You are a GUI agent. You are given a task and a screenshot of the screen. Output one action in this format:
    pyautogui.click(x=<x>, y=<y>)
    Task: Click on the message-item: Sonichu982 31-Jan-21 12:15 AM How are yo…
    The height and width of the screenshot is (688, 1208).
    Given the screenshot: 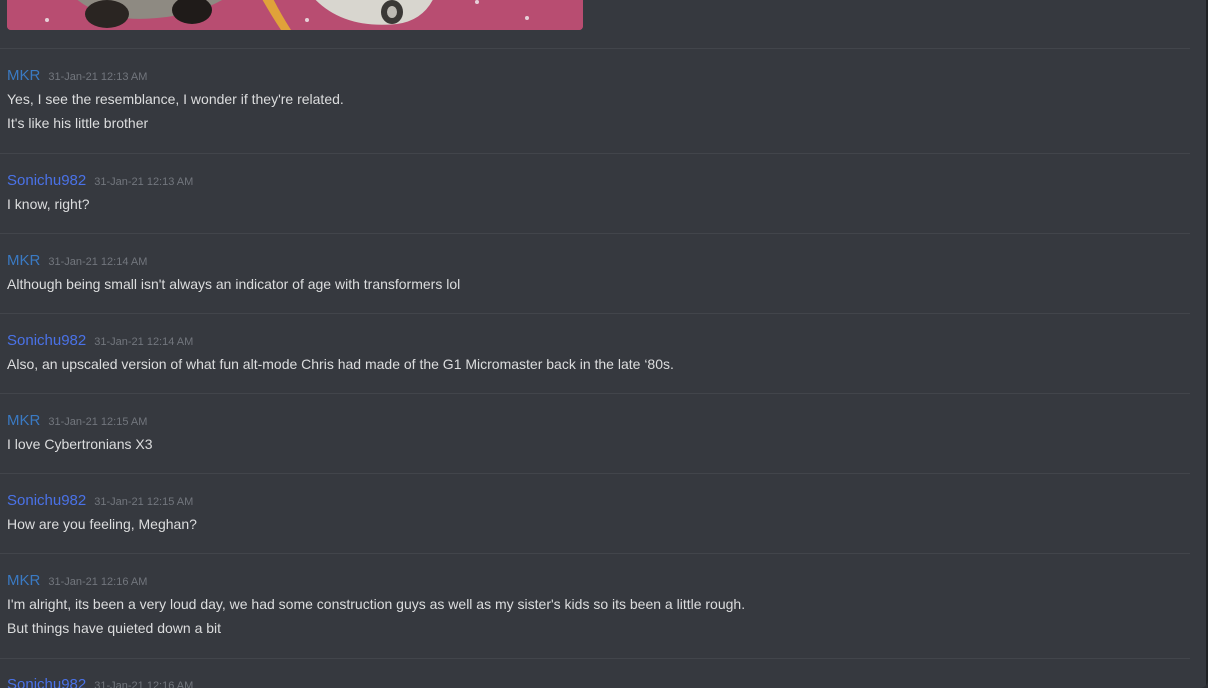 What is the action you would take?
    pyautogui.click(x=597, y=513)
    